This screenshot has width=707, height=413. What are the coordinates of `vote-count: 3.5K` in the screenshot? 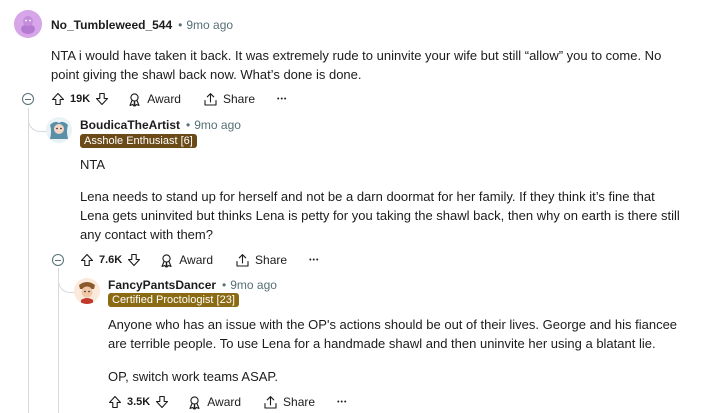 It's located at (139, 402).